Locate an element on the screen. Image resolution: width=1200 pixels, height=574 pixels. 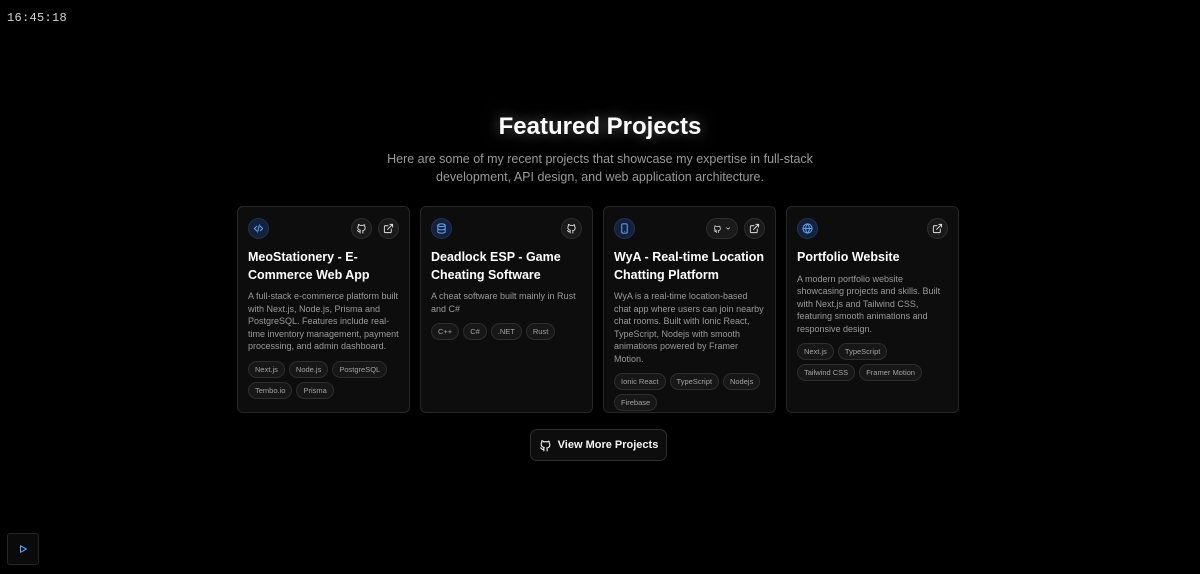
play-button is located at coordinates (23, 549).